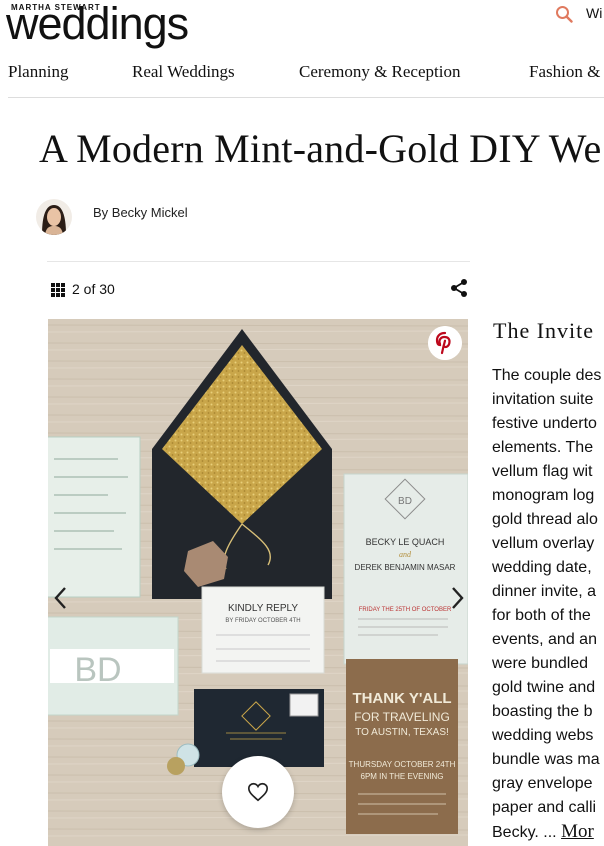 This screenshot has height=846, width=604. What do you see at coordinates (544, 687) in the screenshot?
I see `caption-line: gold twine and` at bounding box center [544, 687].